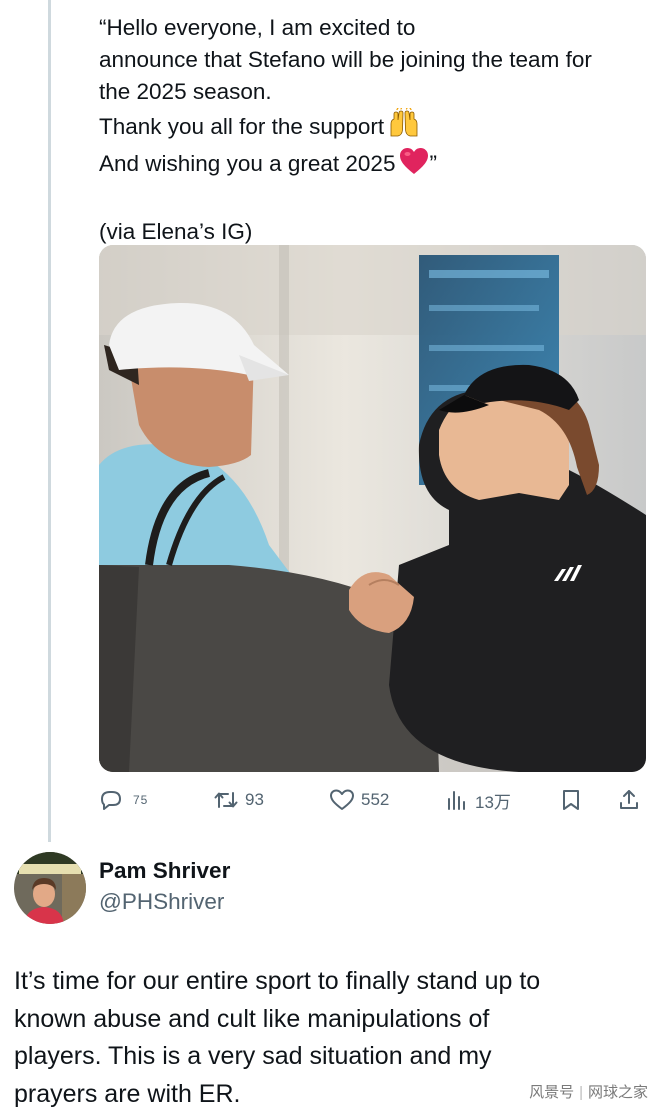 The height and width of the screenshot is (1112, 660). What do you see at coordinates (49, 421) in the screenshot?
I see `thread-line` at bounding box center [49, 421].